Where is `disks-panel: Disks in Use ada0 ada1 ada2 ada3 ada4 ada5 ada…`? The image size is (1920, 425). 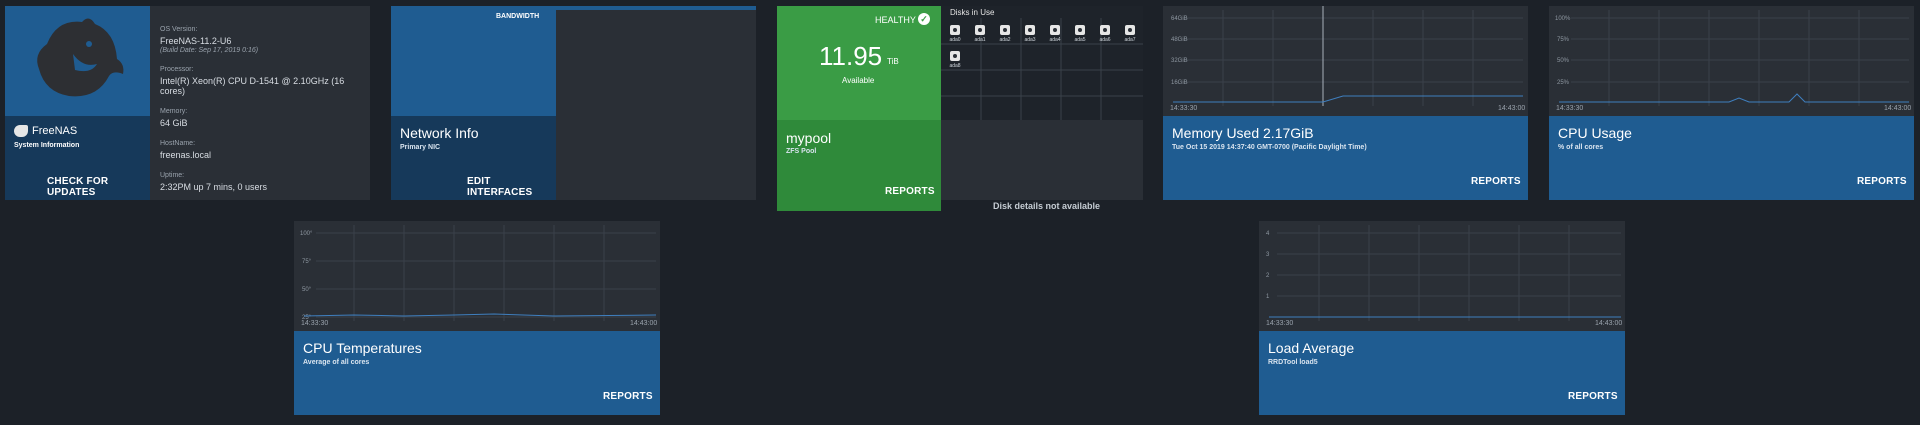
disks-panel: Disks in Use ada0 ada1 ada2 ada3 ada4 ada5 ada… is located at coordinates (1042, 64).